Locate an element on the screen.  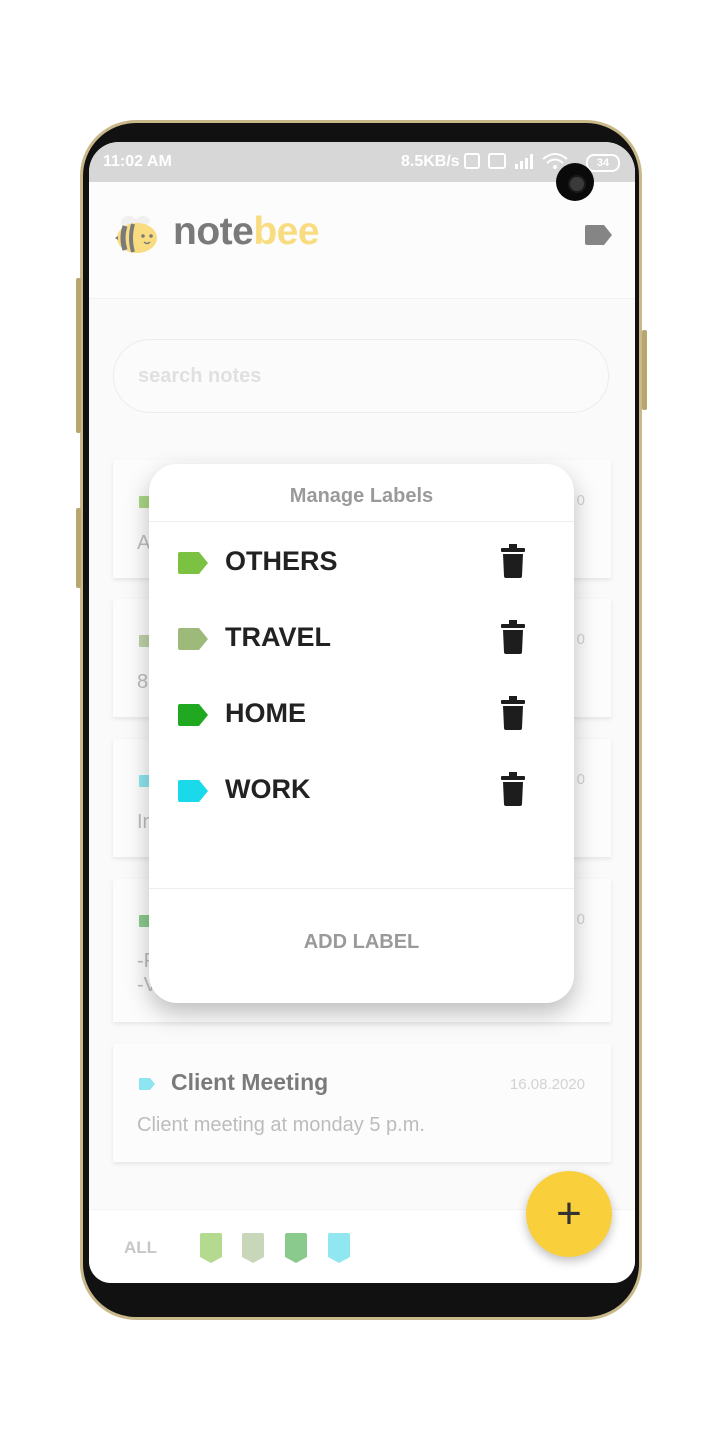
label-row-home: HOME is located at coordinates (361, 712).